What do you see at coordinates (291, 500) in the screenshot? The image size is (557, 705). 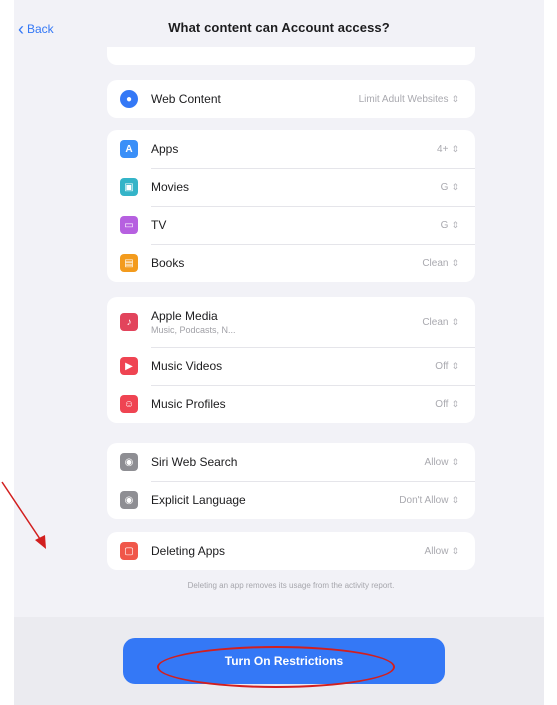 I see `setting-row-explicit-language: ◉ Explicit Language Don't Allow ⇕` at bounding box center [291, 500].